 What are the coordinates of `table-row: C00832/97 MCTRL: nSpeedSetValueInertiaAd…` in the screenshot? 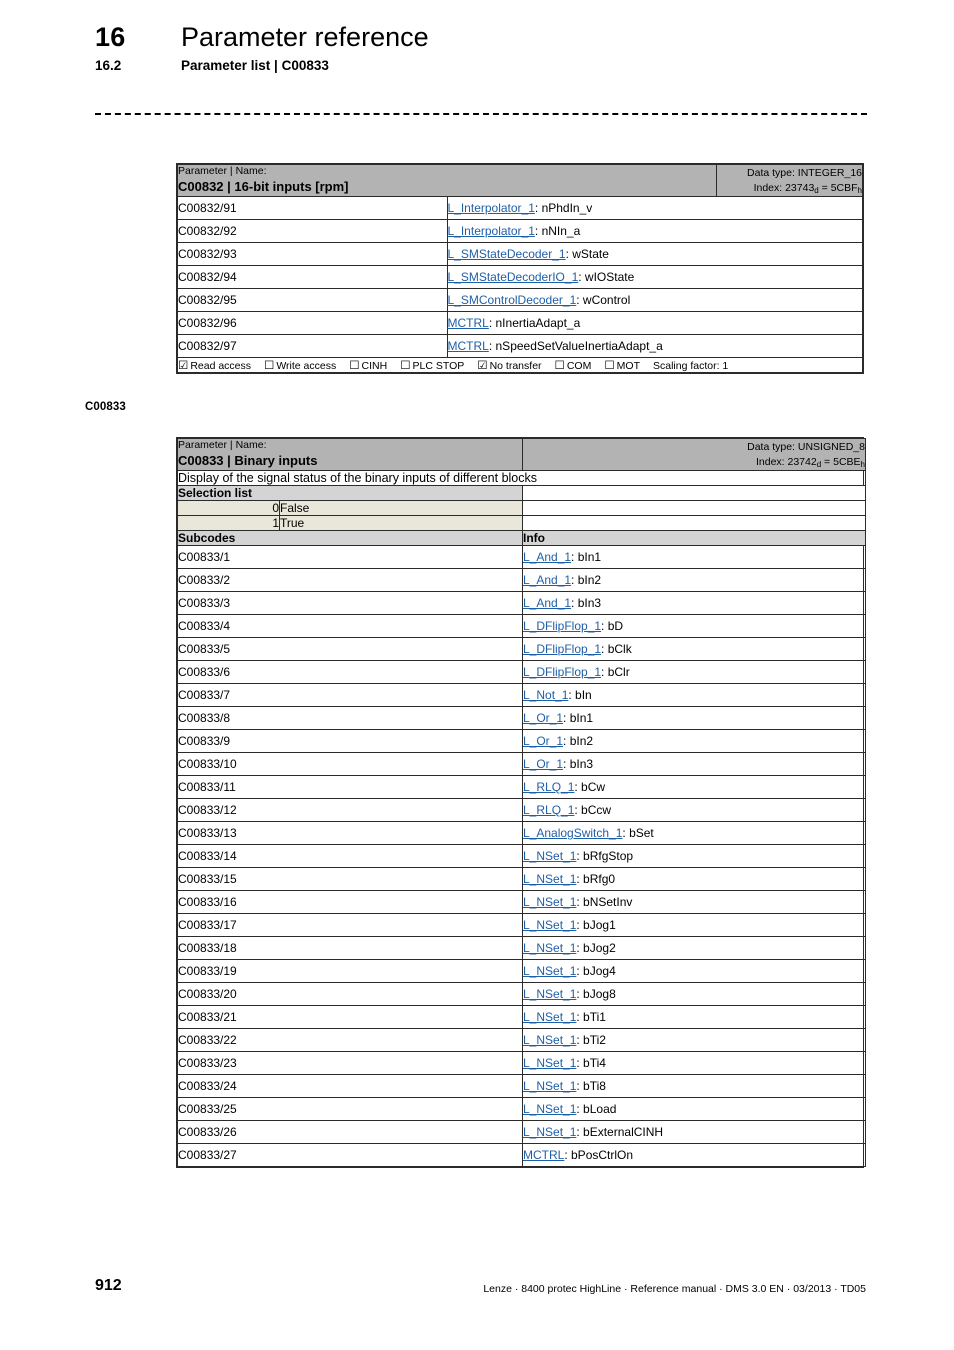 It's located at (520, 346).